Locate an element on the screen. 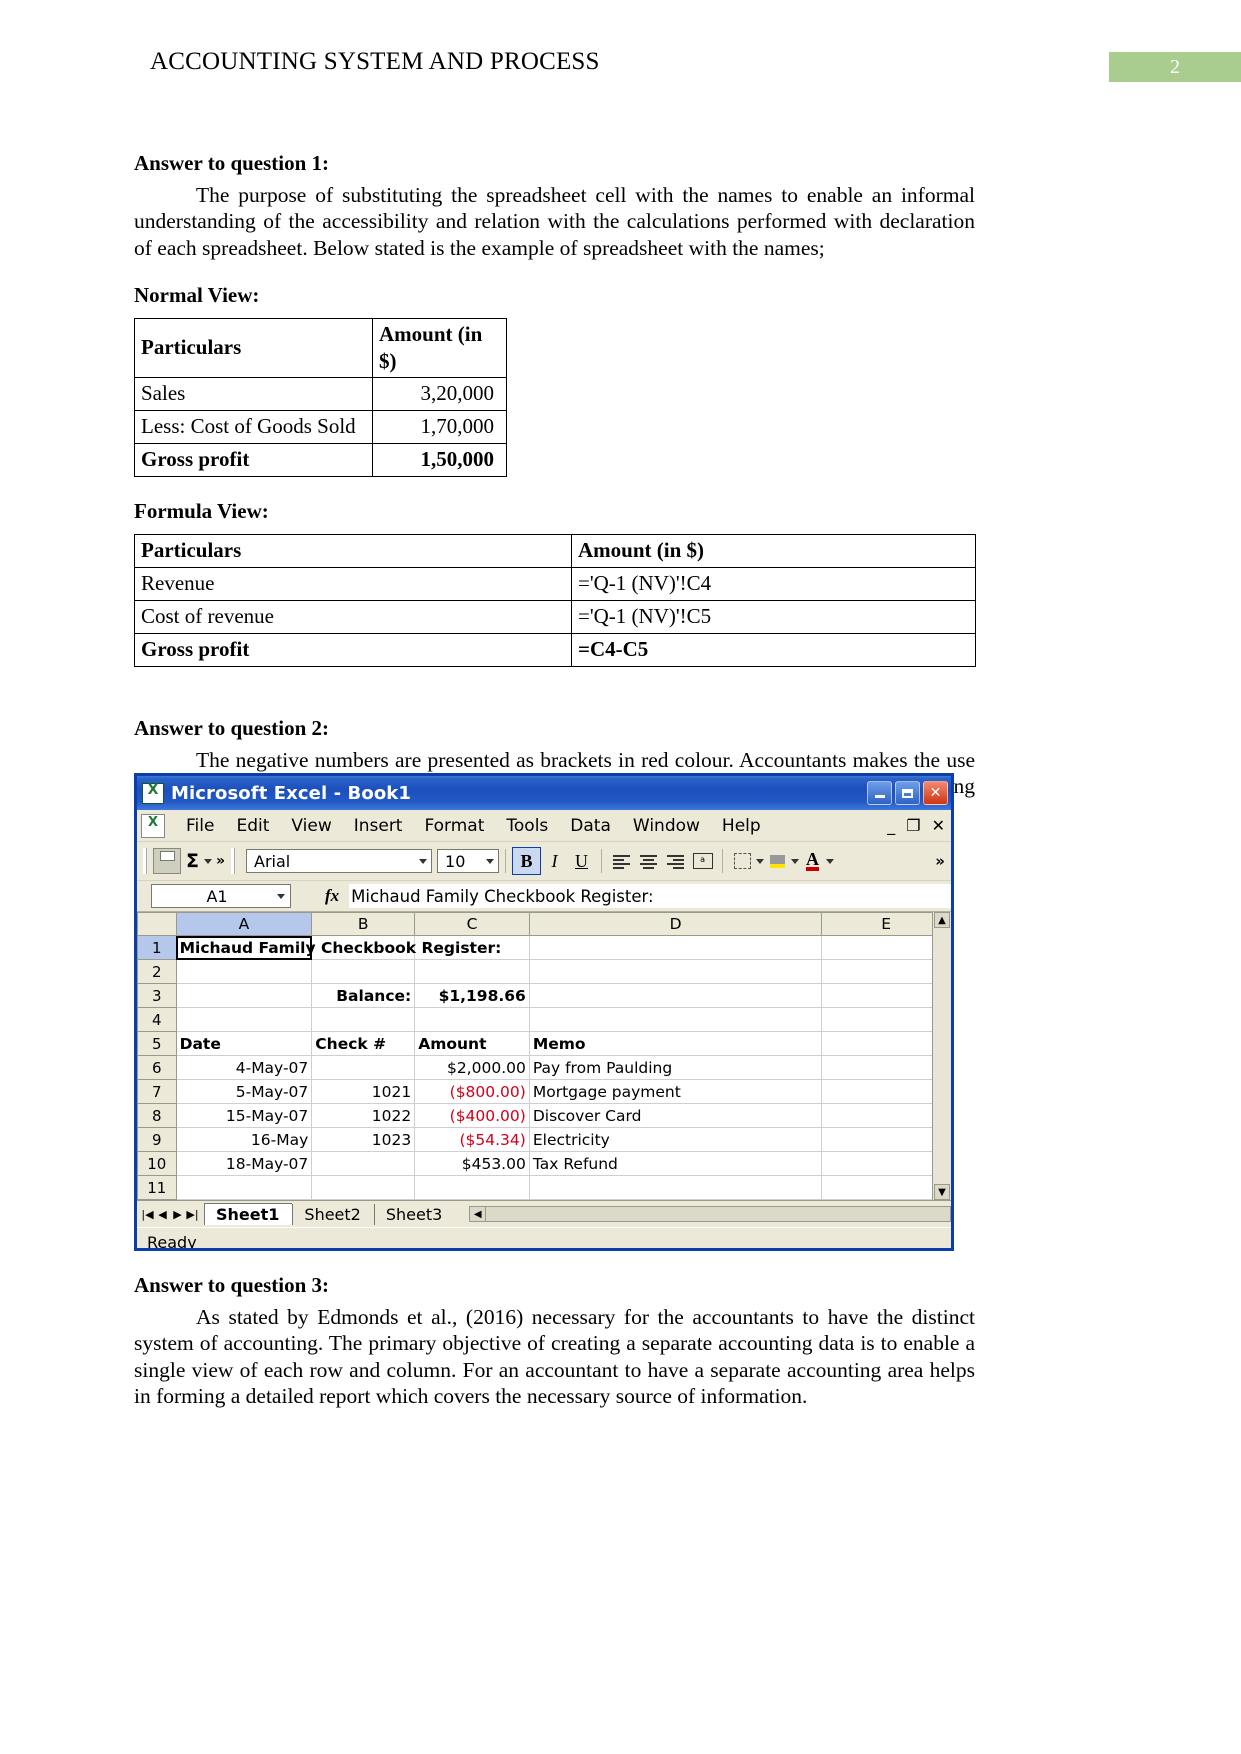  cell-b5: Check # is located at coordinates (363, 1043).